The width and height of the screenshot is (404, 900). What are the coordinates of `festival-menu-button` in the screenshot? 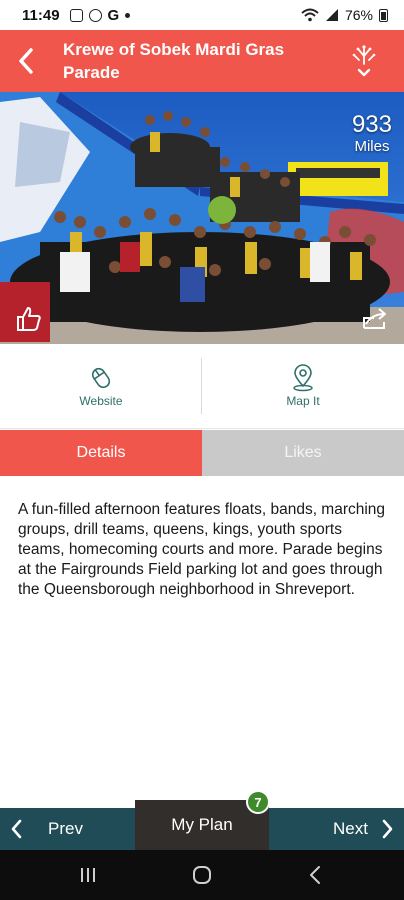 It's located at (364, 62).